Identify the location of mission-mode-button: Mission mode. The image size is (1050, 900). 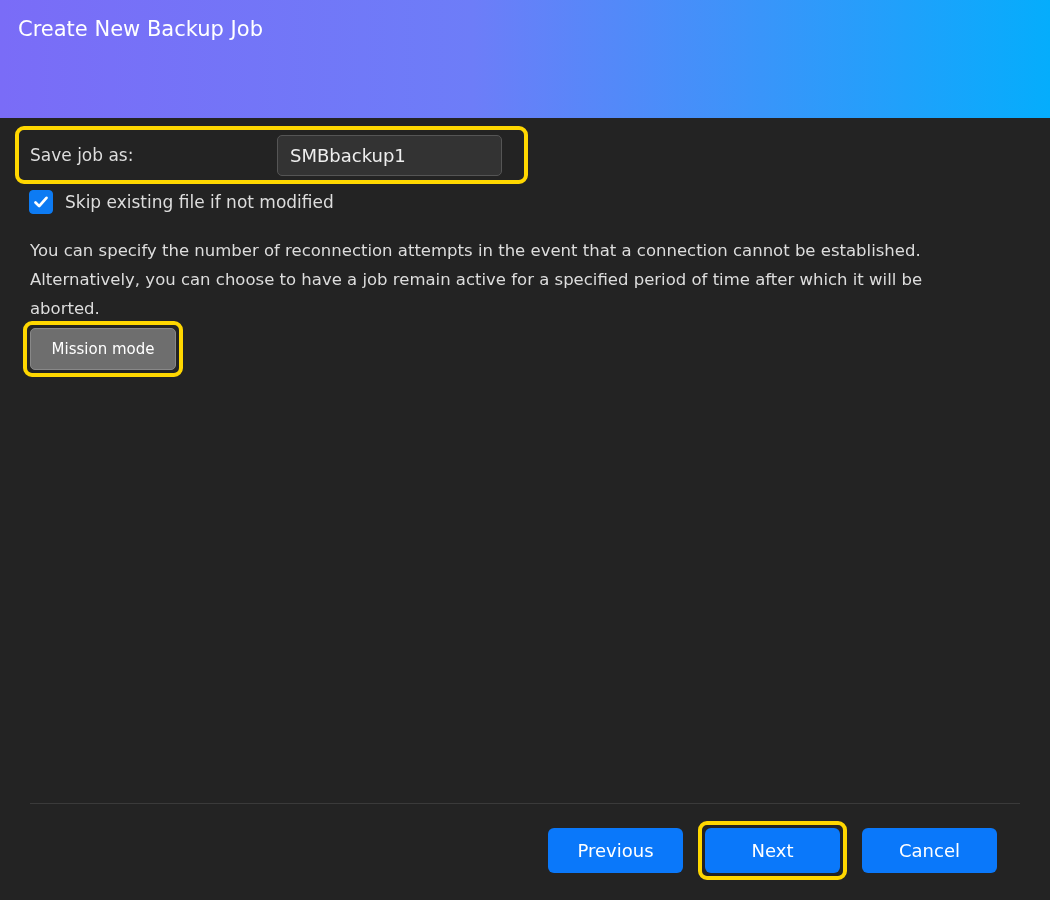
(103, 349).